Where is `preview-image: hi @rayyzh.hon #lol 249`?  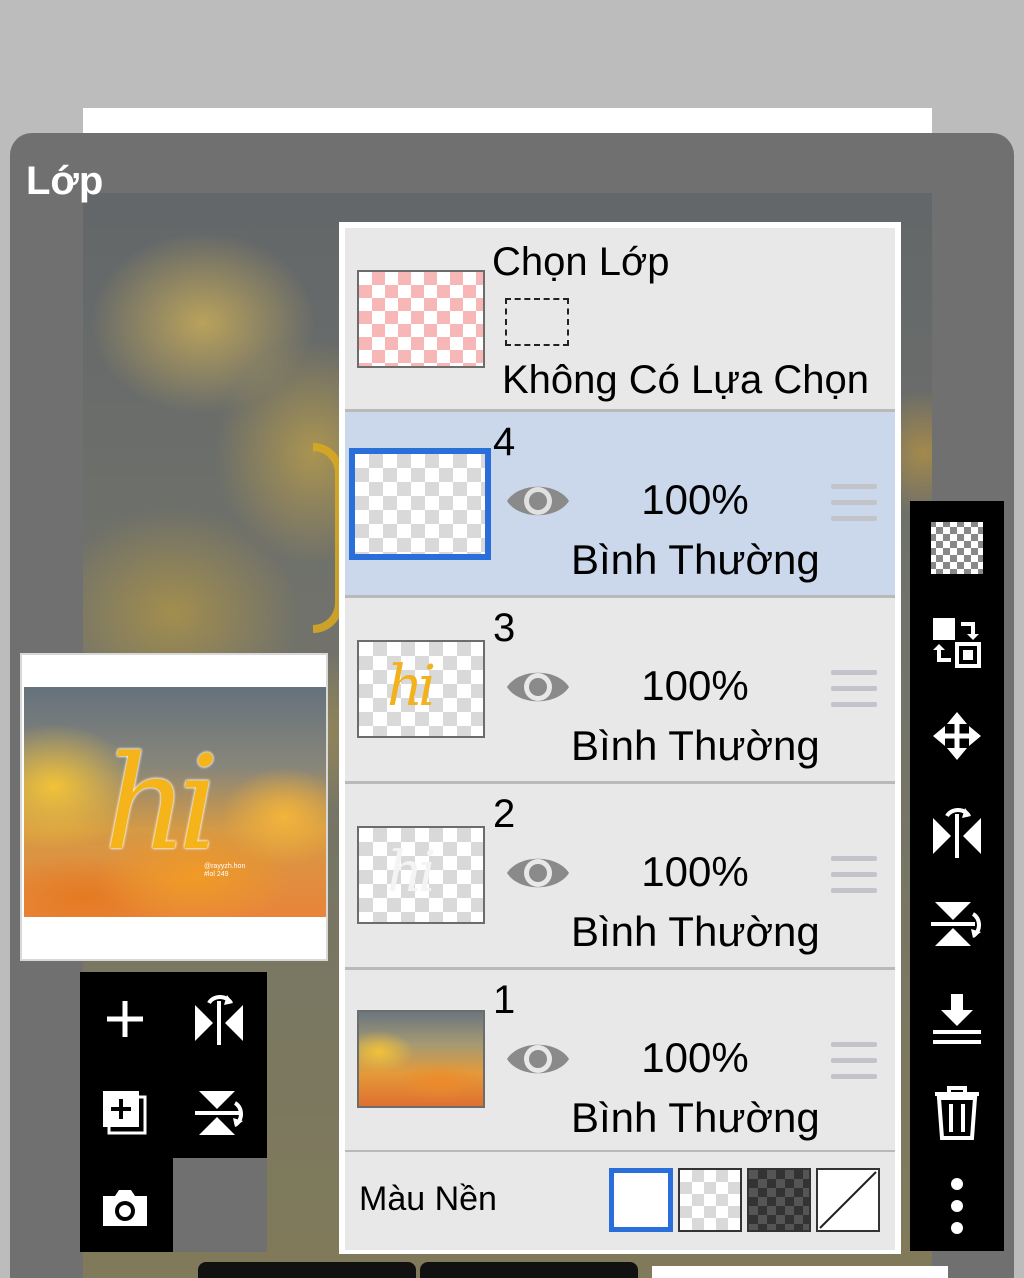 preview-image: hi @rayyzh.hon #lol 249 is located at coordinates (175, 802).